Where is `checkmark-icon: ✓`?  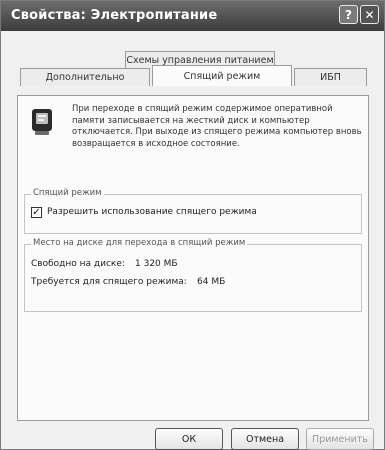 checkmark-icon: ✓ is located at coordinates (36, 212).